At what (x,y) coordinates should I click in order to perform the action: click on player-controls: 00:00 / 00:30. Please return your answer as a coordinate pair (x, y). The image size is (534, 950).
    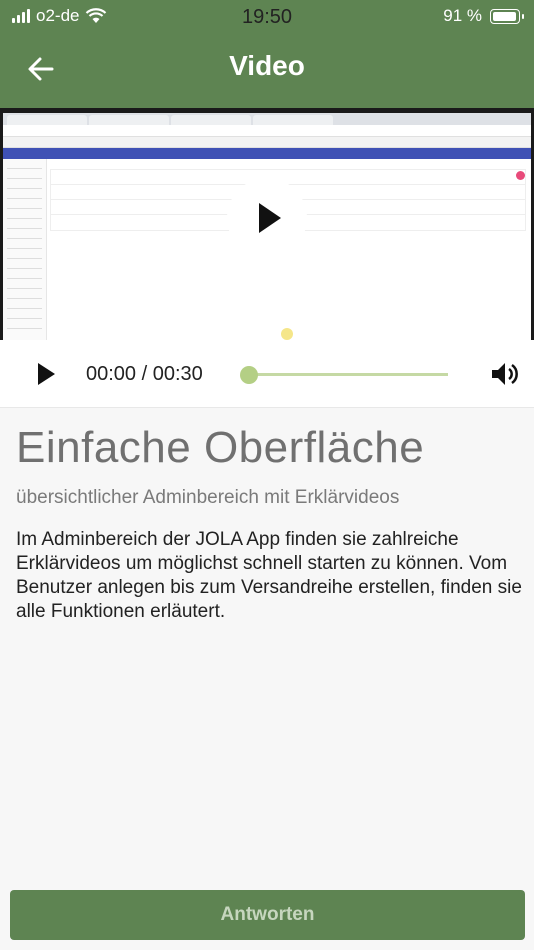
    Looking at the image, I should click on (267, 374).